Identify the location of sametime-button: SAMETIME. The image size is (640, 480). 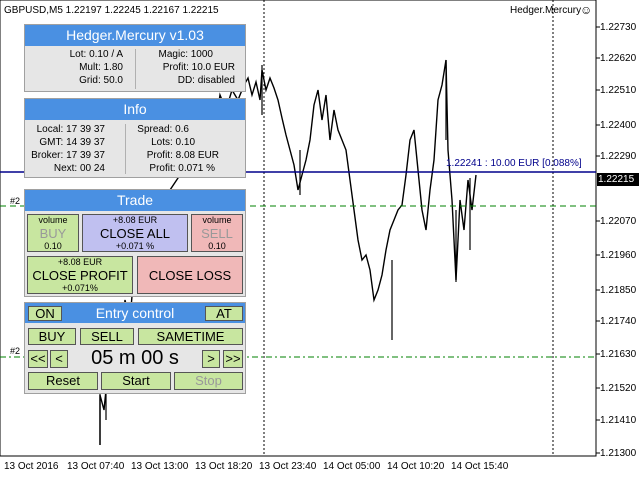
(190, 336).